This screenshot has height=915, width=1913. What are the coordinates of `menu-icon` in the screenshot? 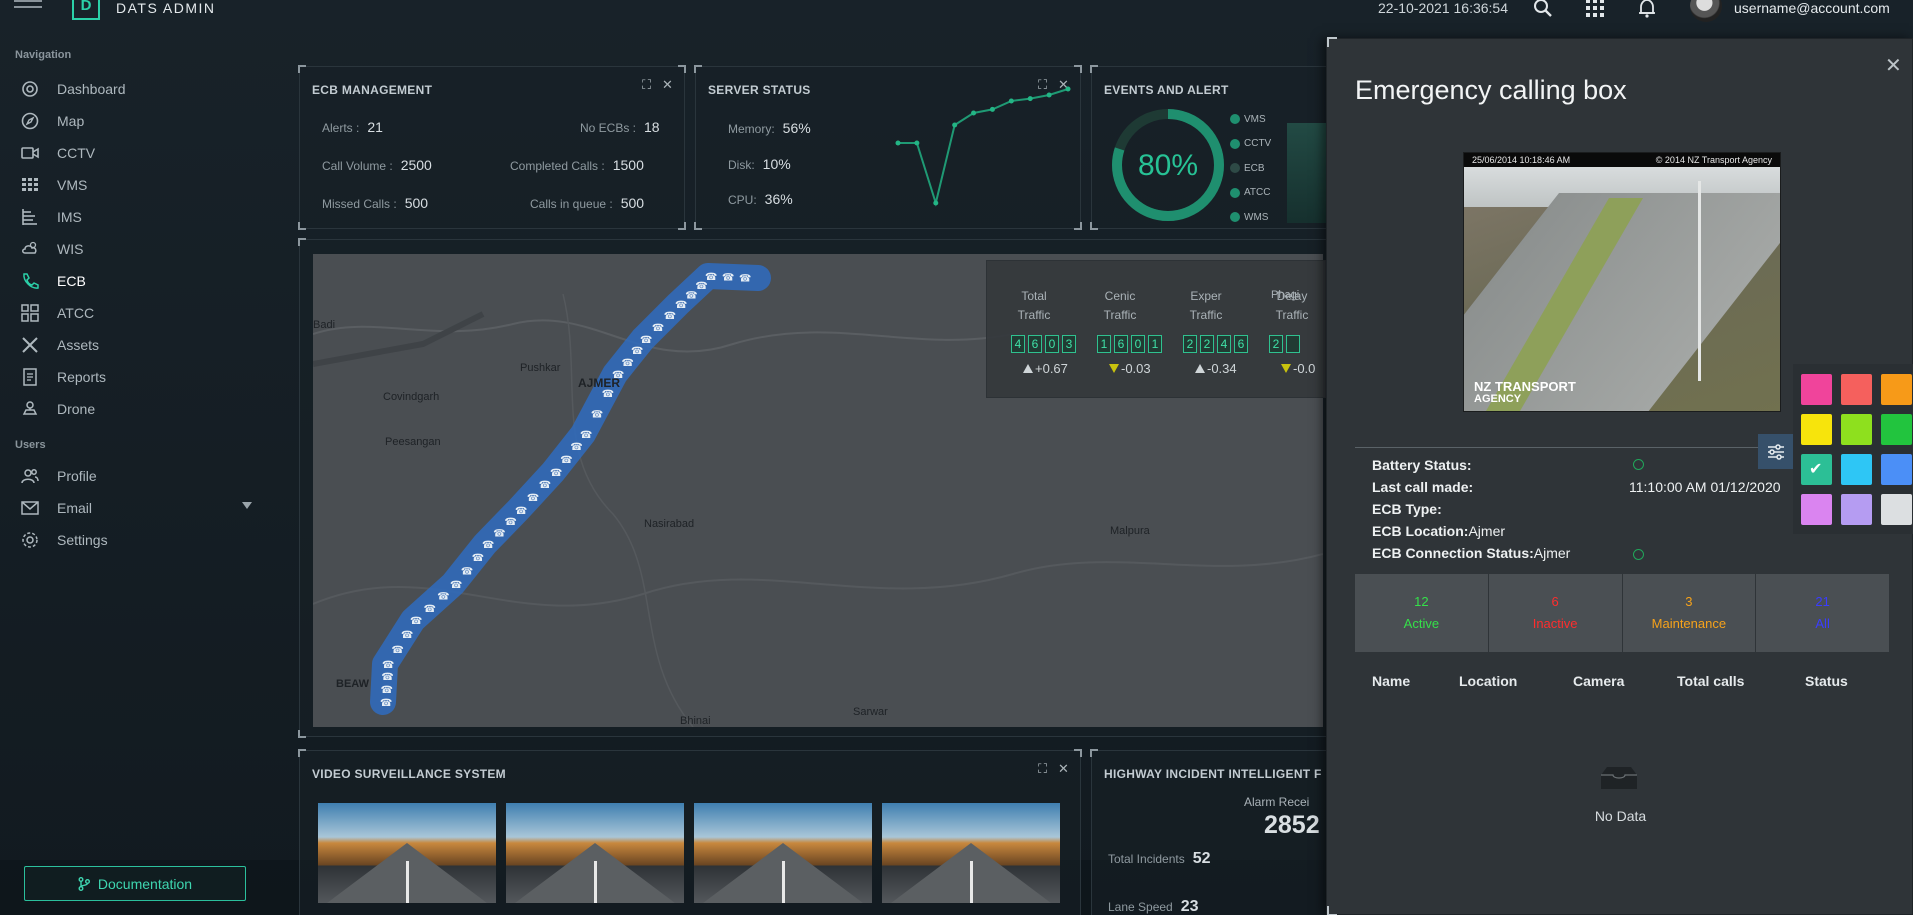 It's located at (28, 7).